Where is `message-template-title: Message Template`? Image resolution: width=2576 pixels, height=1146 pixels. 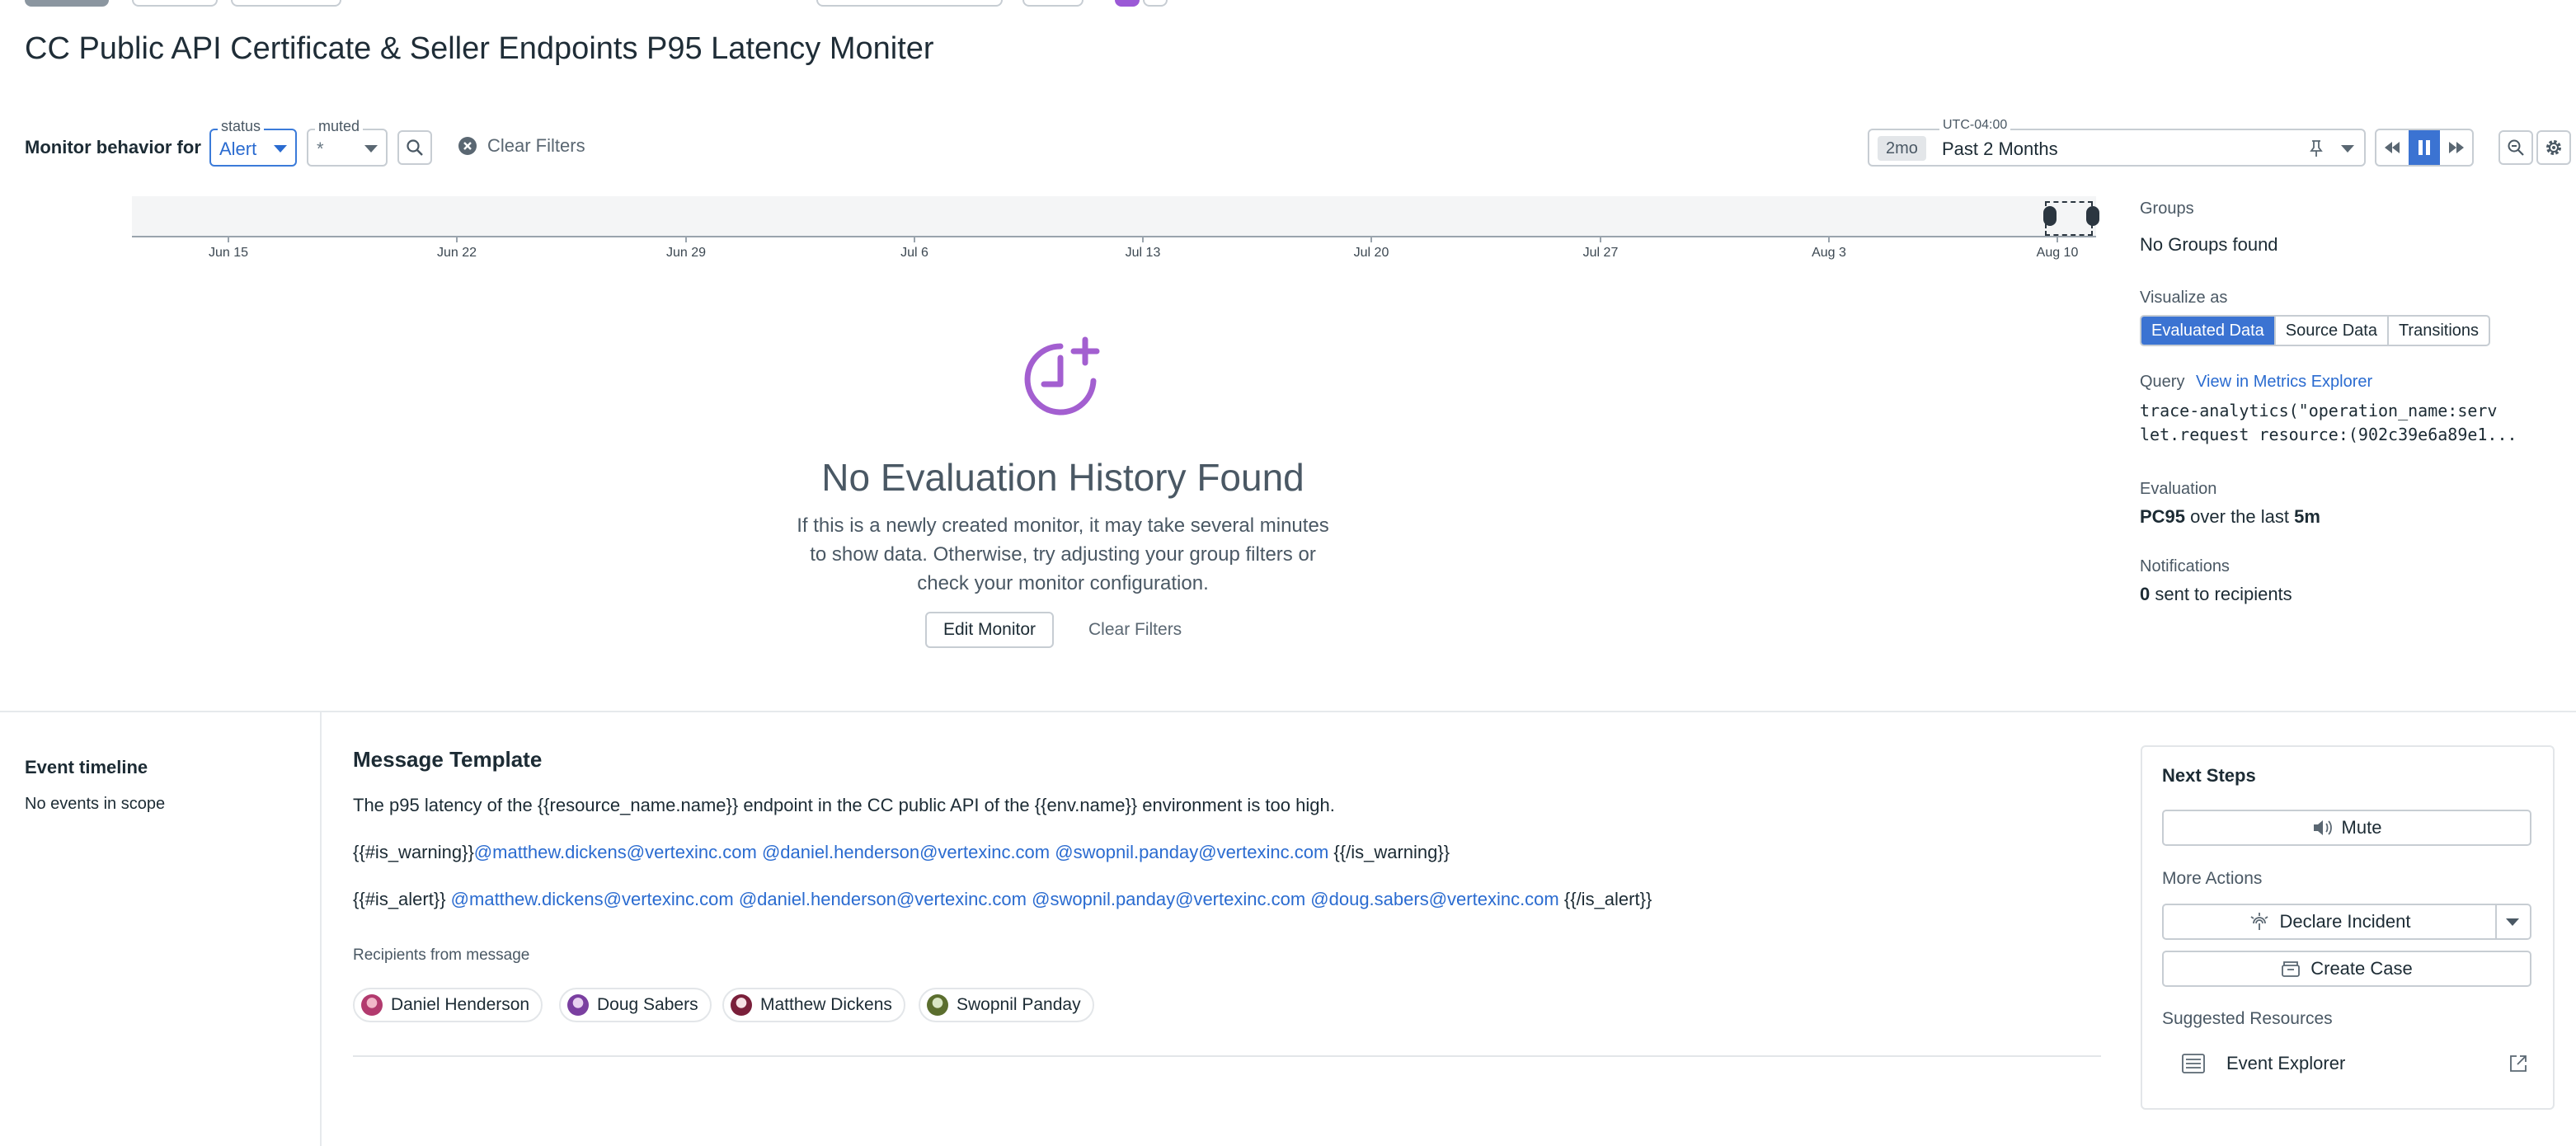
message-template-title: Message Template is located at coordinates (448, 759).